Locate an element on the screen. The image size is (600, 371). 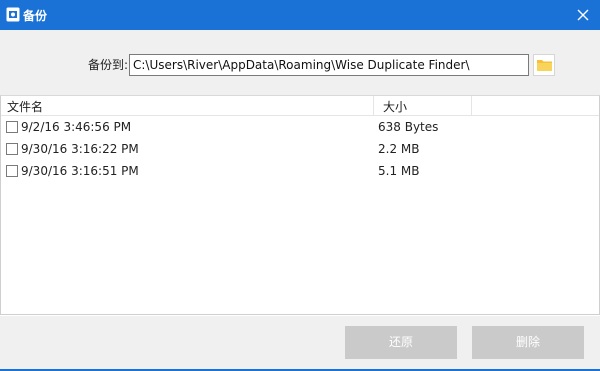
row-size: 5.1 MB is located at coordinates (399, 171).